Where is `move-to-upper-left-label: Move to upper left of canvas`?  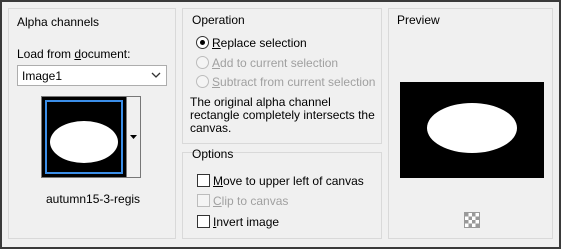 move-to-upper-left-label: Move to upper left of canvas is located at coordinates (288, 181).